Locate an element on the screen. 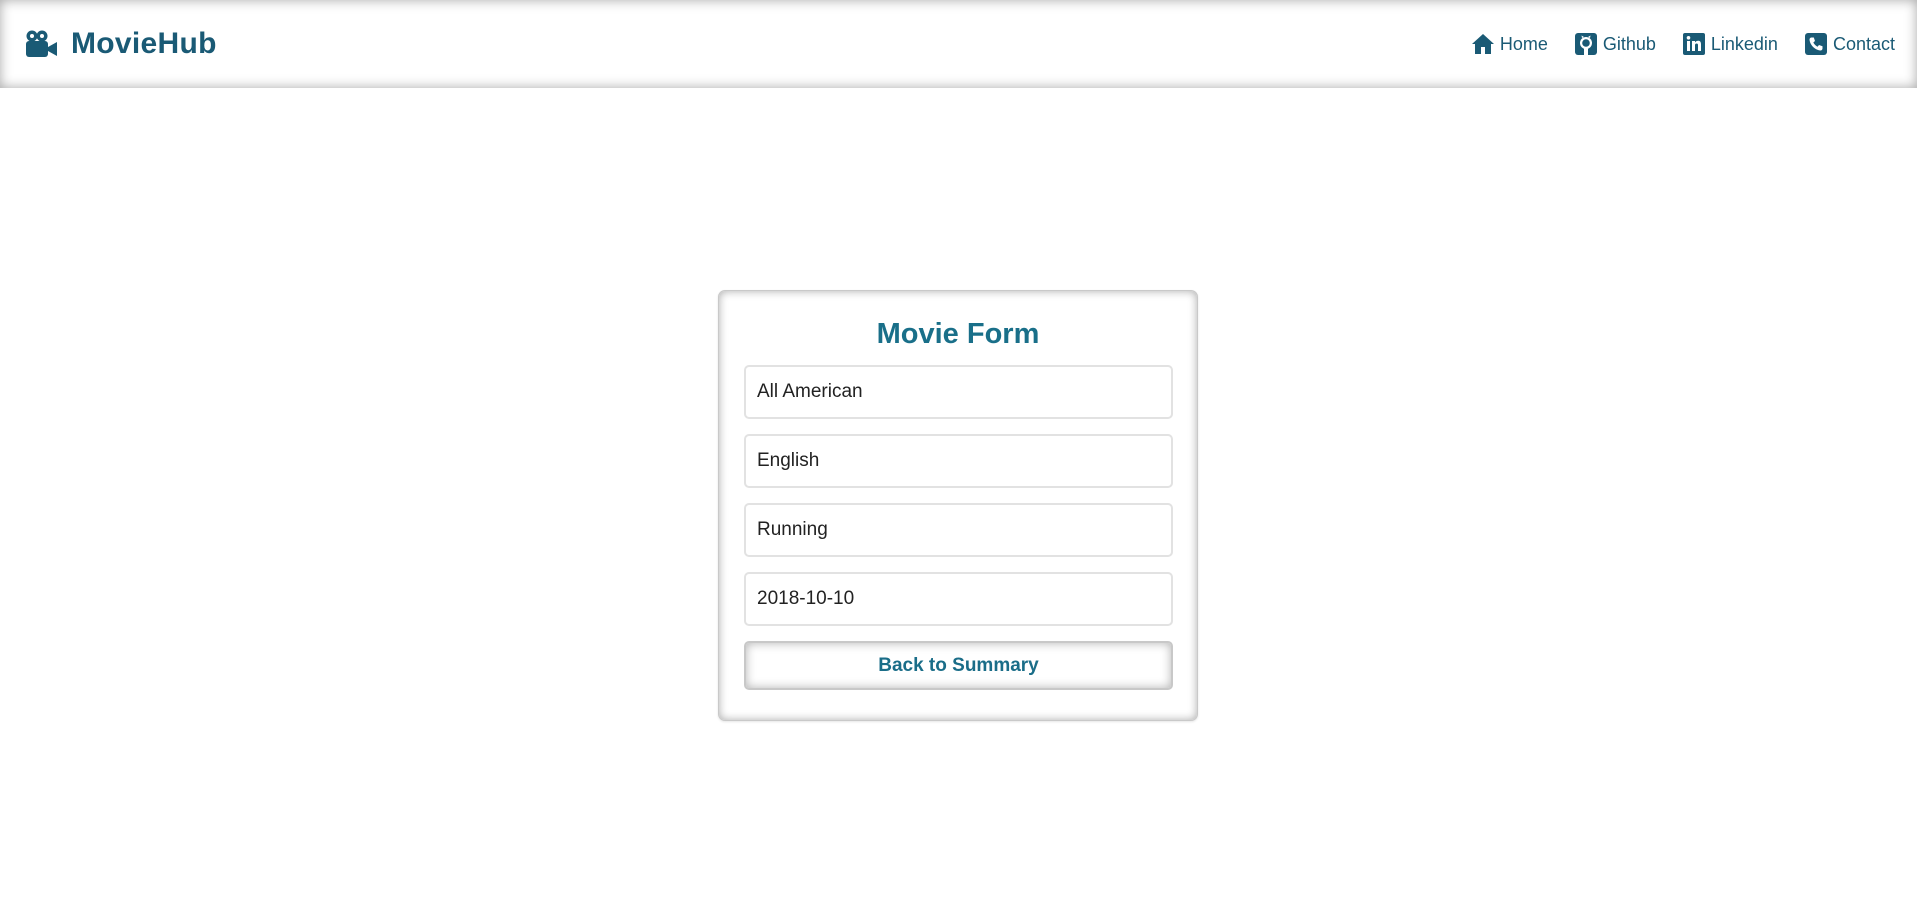 This screenshot has height=903, width=1917. video-camera-icon is located at coordinates (41, 44).